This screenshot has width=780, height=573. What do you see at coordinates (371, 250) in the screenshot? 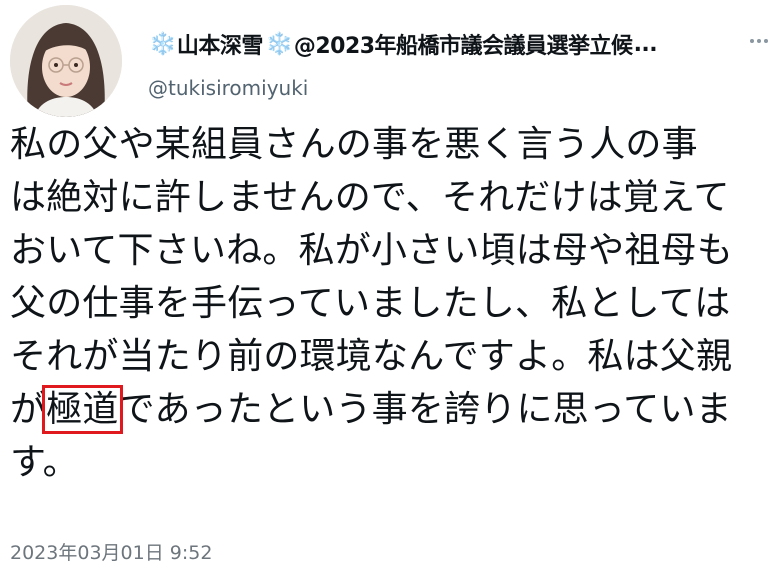
I see `tweet-line: おいて下さいね。私が小さい頃は母や祖母も` at bounding box center [371, 250].